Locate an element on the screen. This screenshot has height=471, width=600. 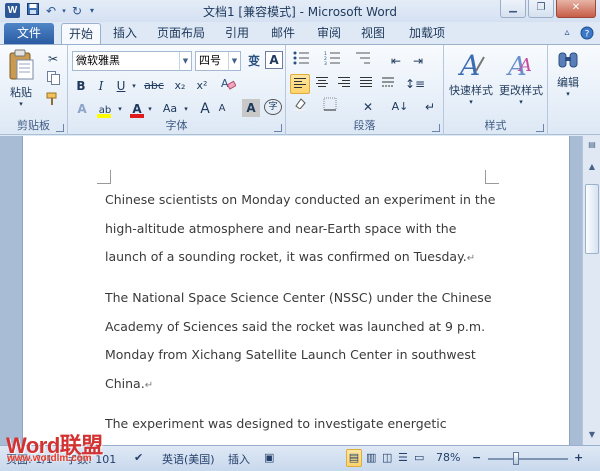
increase-indent-icon: ⇥ is located at coordinates (418, 61).